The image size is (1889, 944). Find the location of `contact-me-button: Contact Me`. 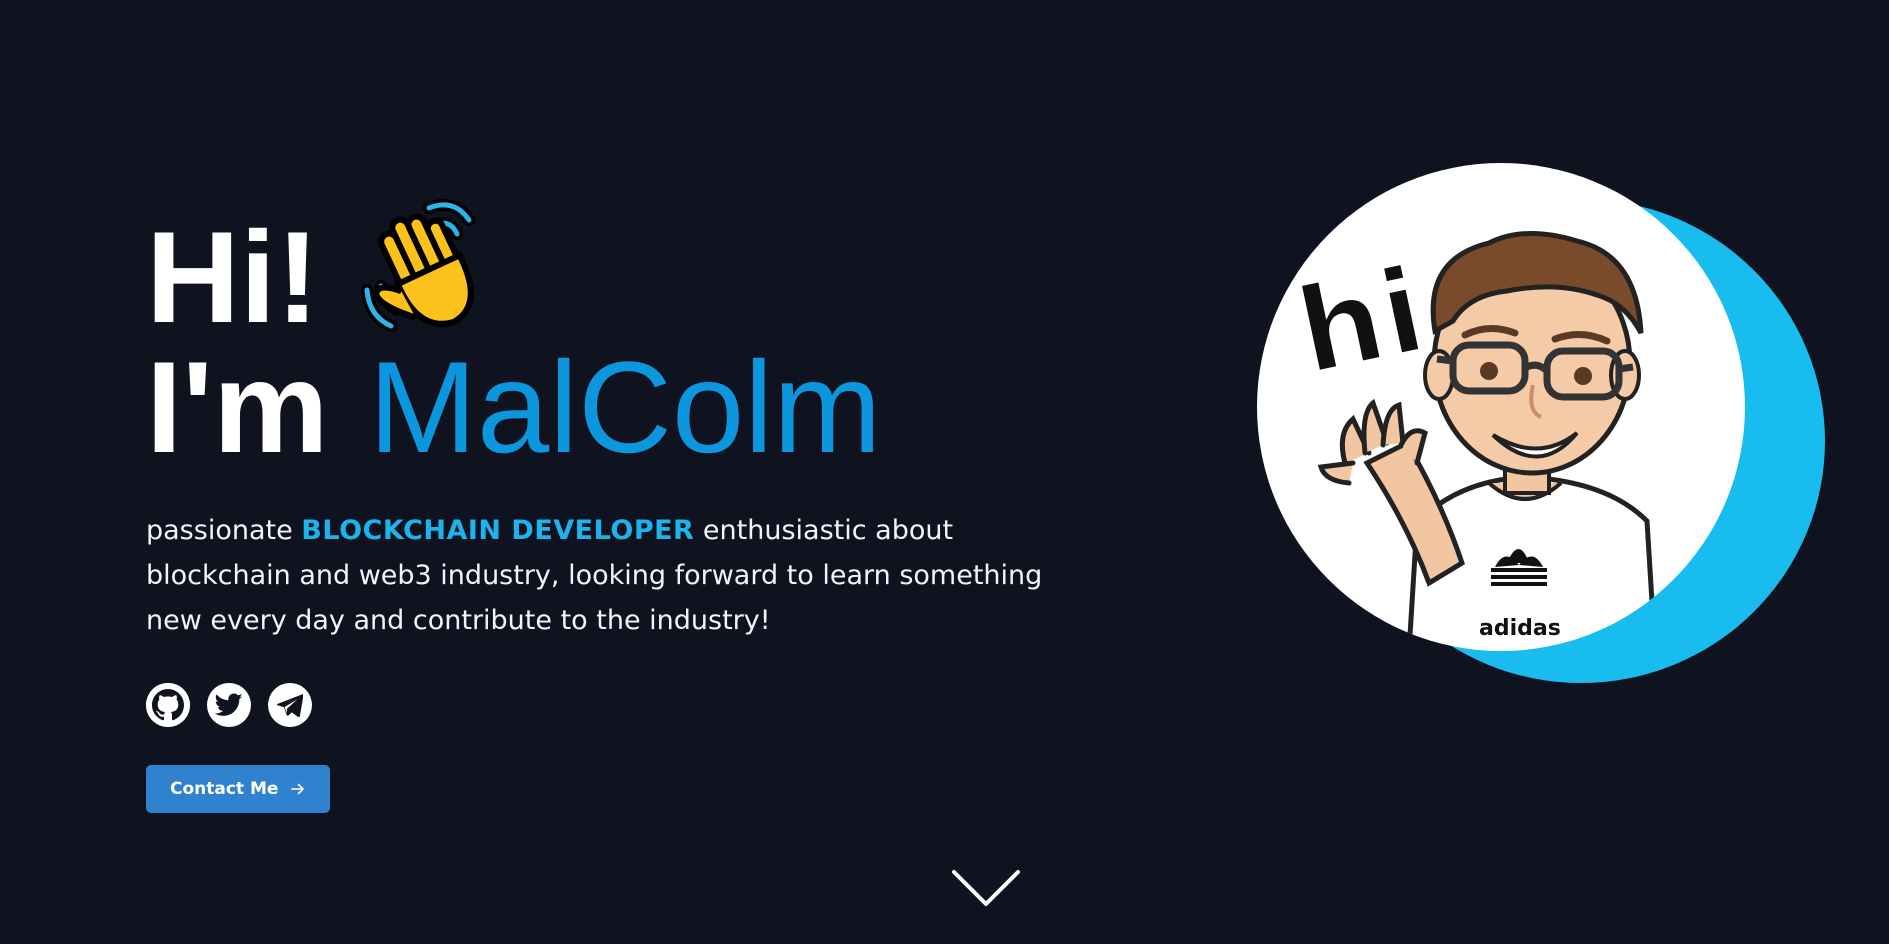

contact-me-button: Contact Me is located at coordinates (238, 789).